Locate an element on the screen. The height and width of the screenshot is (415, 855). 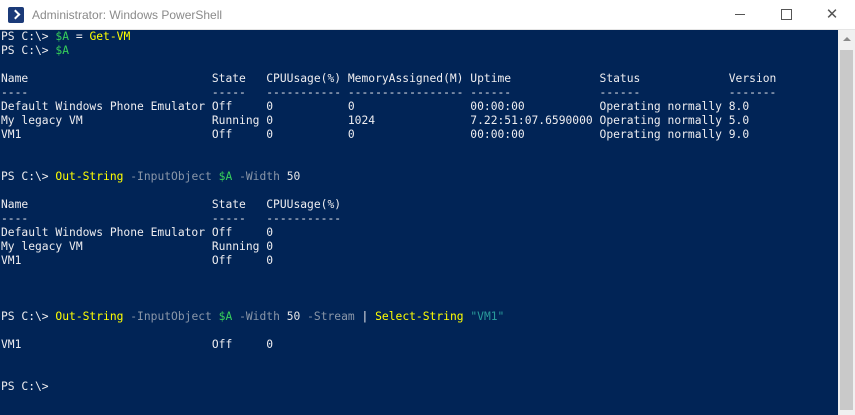
close-icon: ✕ is located at coordinates (832, 14).